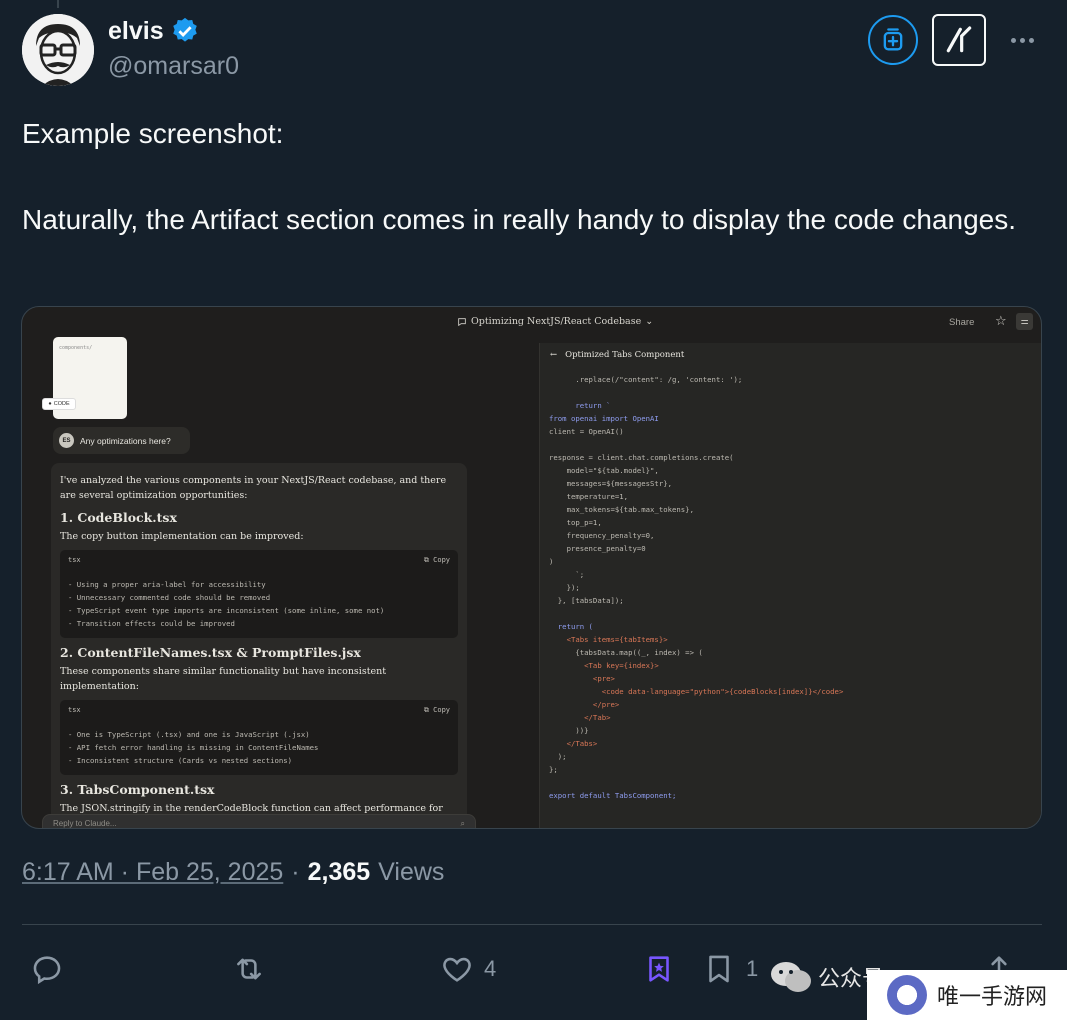 This screenshot has width=1067, height=1020. I want to click on grok-icon, so click(959, 39).